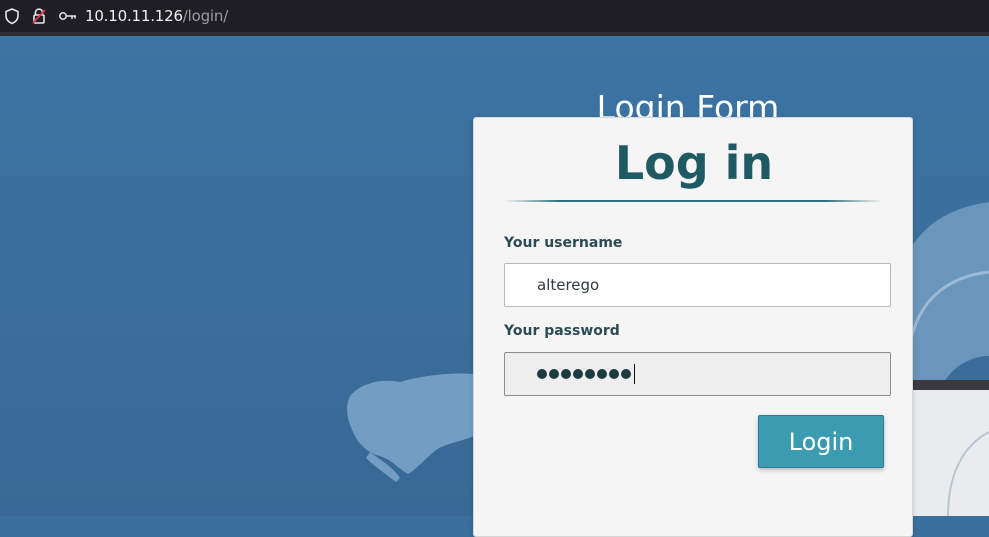  What do you see at coordinates (568, 285) in the screenshot?
I see `username-value: alterego` at bounding box center [568, 285].